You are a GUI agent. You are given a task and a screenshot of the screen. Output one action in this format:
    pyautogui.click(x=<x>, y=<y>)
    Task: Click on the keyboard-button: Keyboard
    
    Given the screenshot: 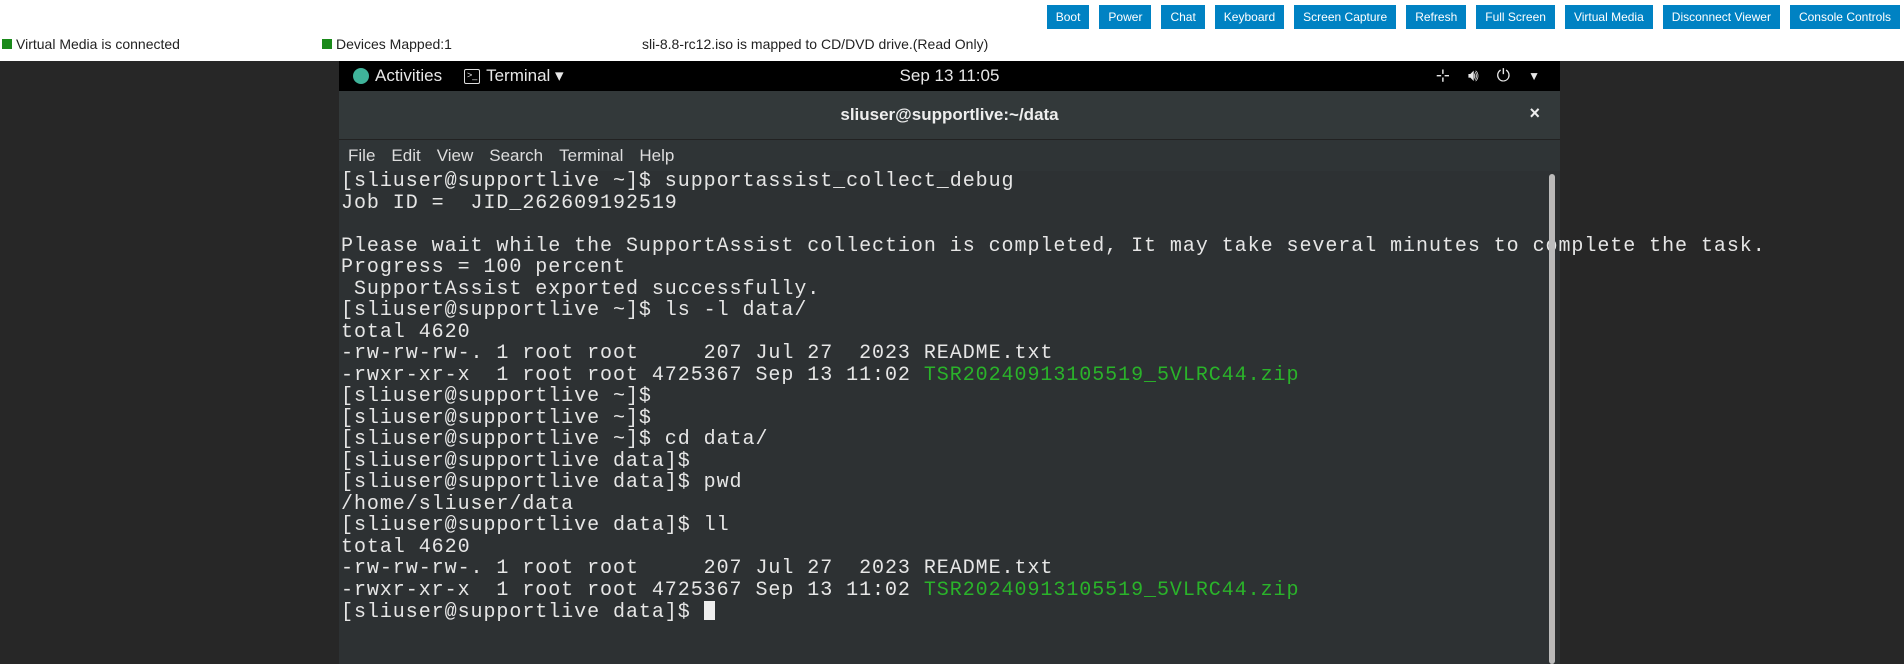 What is the action you would take?
    pyautogui.click(x=1249, y=17)
    